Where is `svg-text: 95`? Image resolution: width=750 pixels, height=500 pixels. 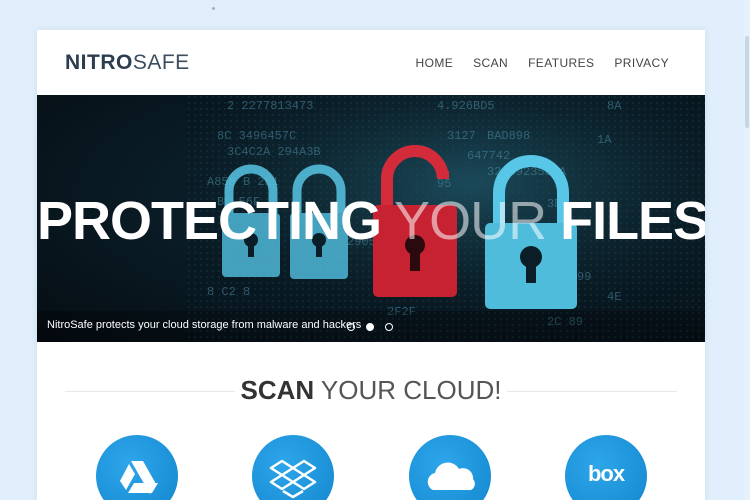 svg-text: 95 is located at coordinates (444, 184).